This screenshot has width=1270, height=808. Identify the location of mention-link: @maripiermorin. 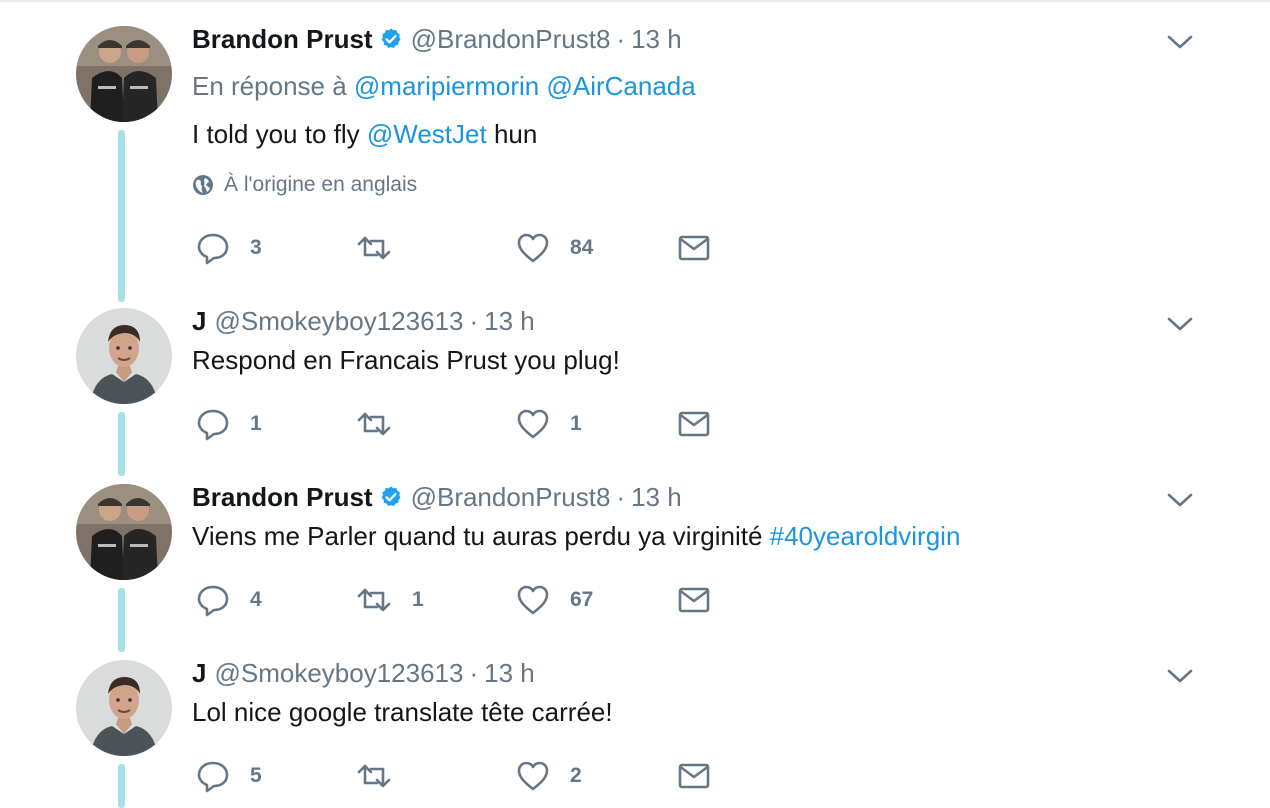
(446, 86).